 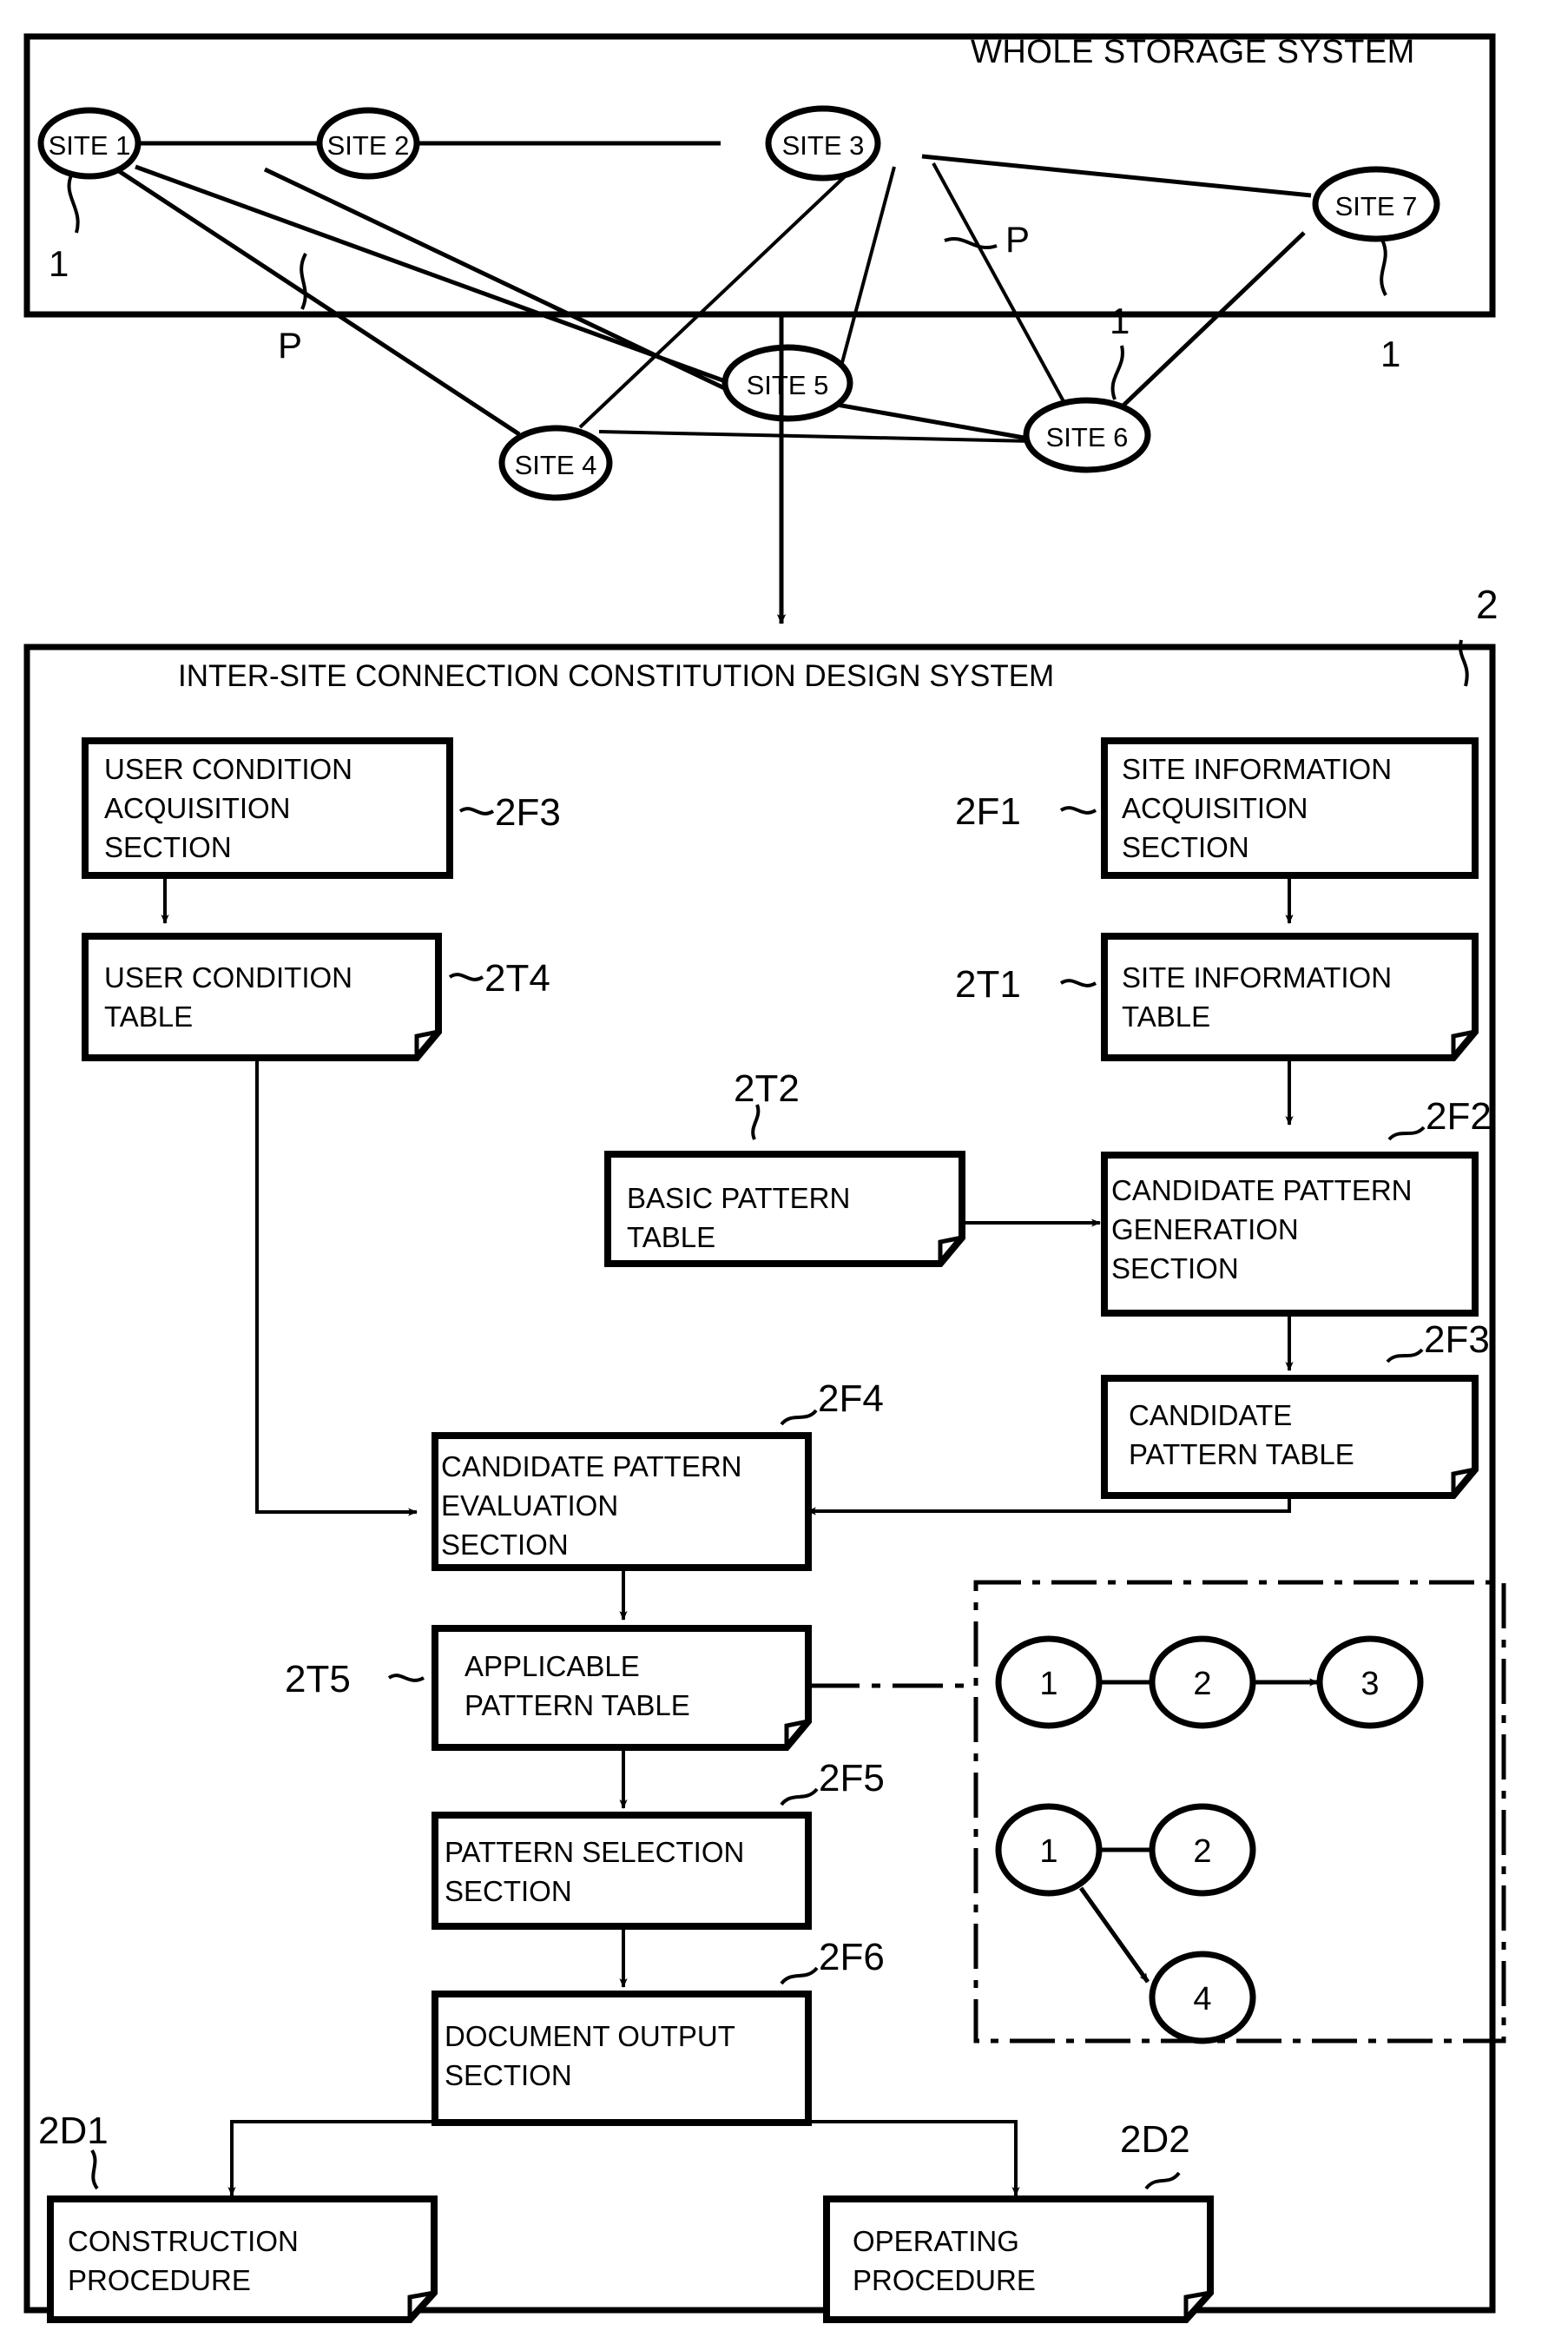 I want to click on preview-node-b4: 4, so click(x=1202, y=1997).